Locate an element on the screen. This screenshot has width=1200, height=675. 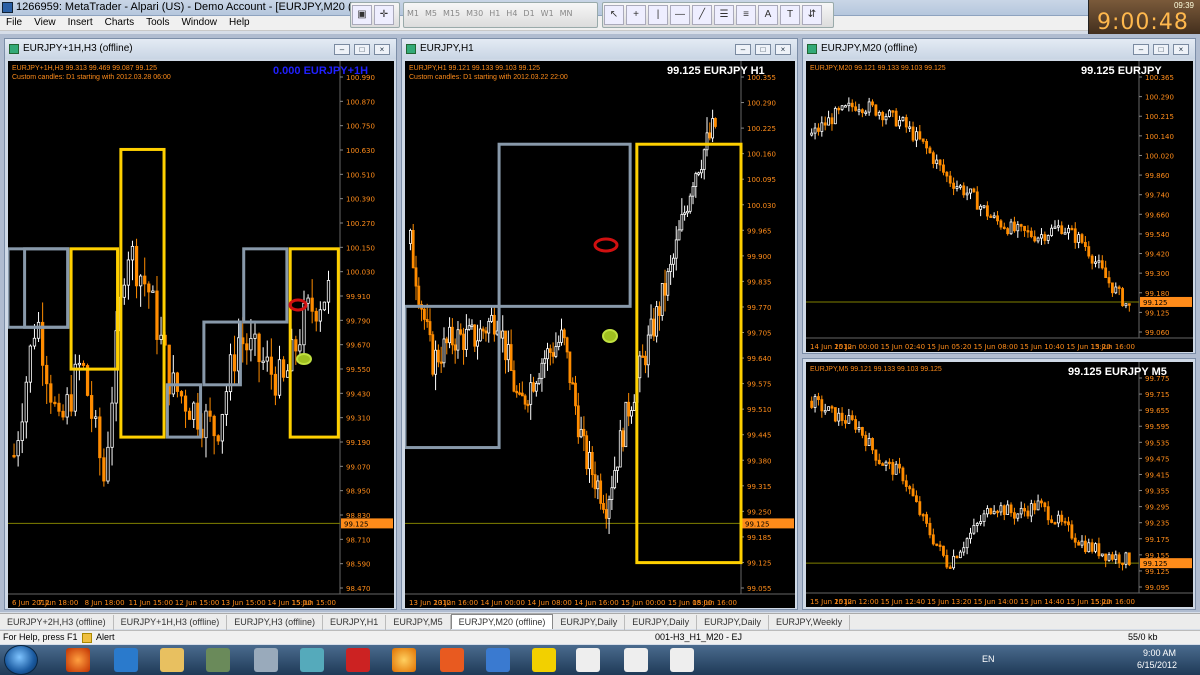
status-alert: Alert is located at coordinates (105, 637).